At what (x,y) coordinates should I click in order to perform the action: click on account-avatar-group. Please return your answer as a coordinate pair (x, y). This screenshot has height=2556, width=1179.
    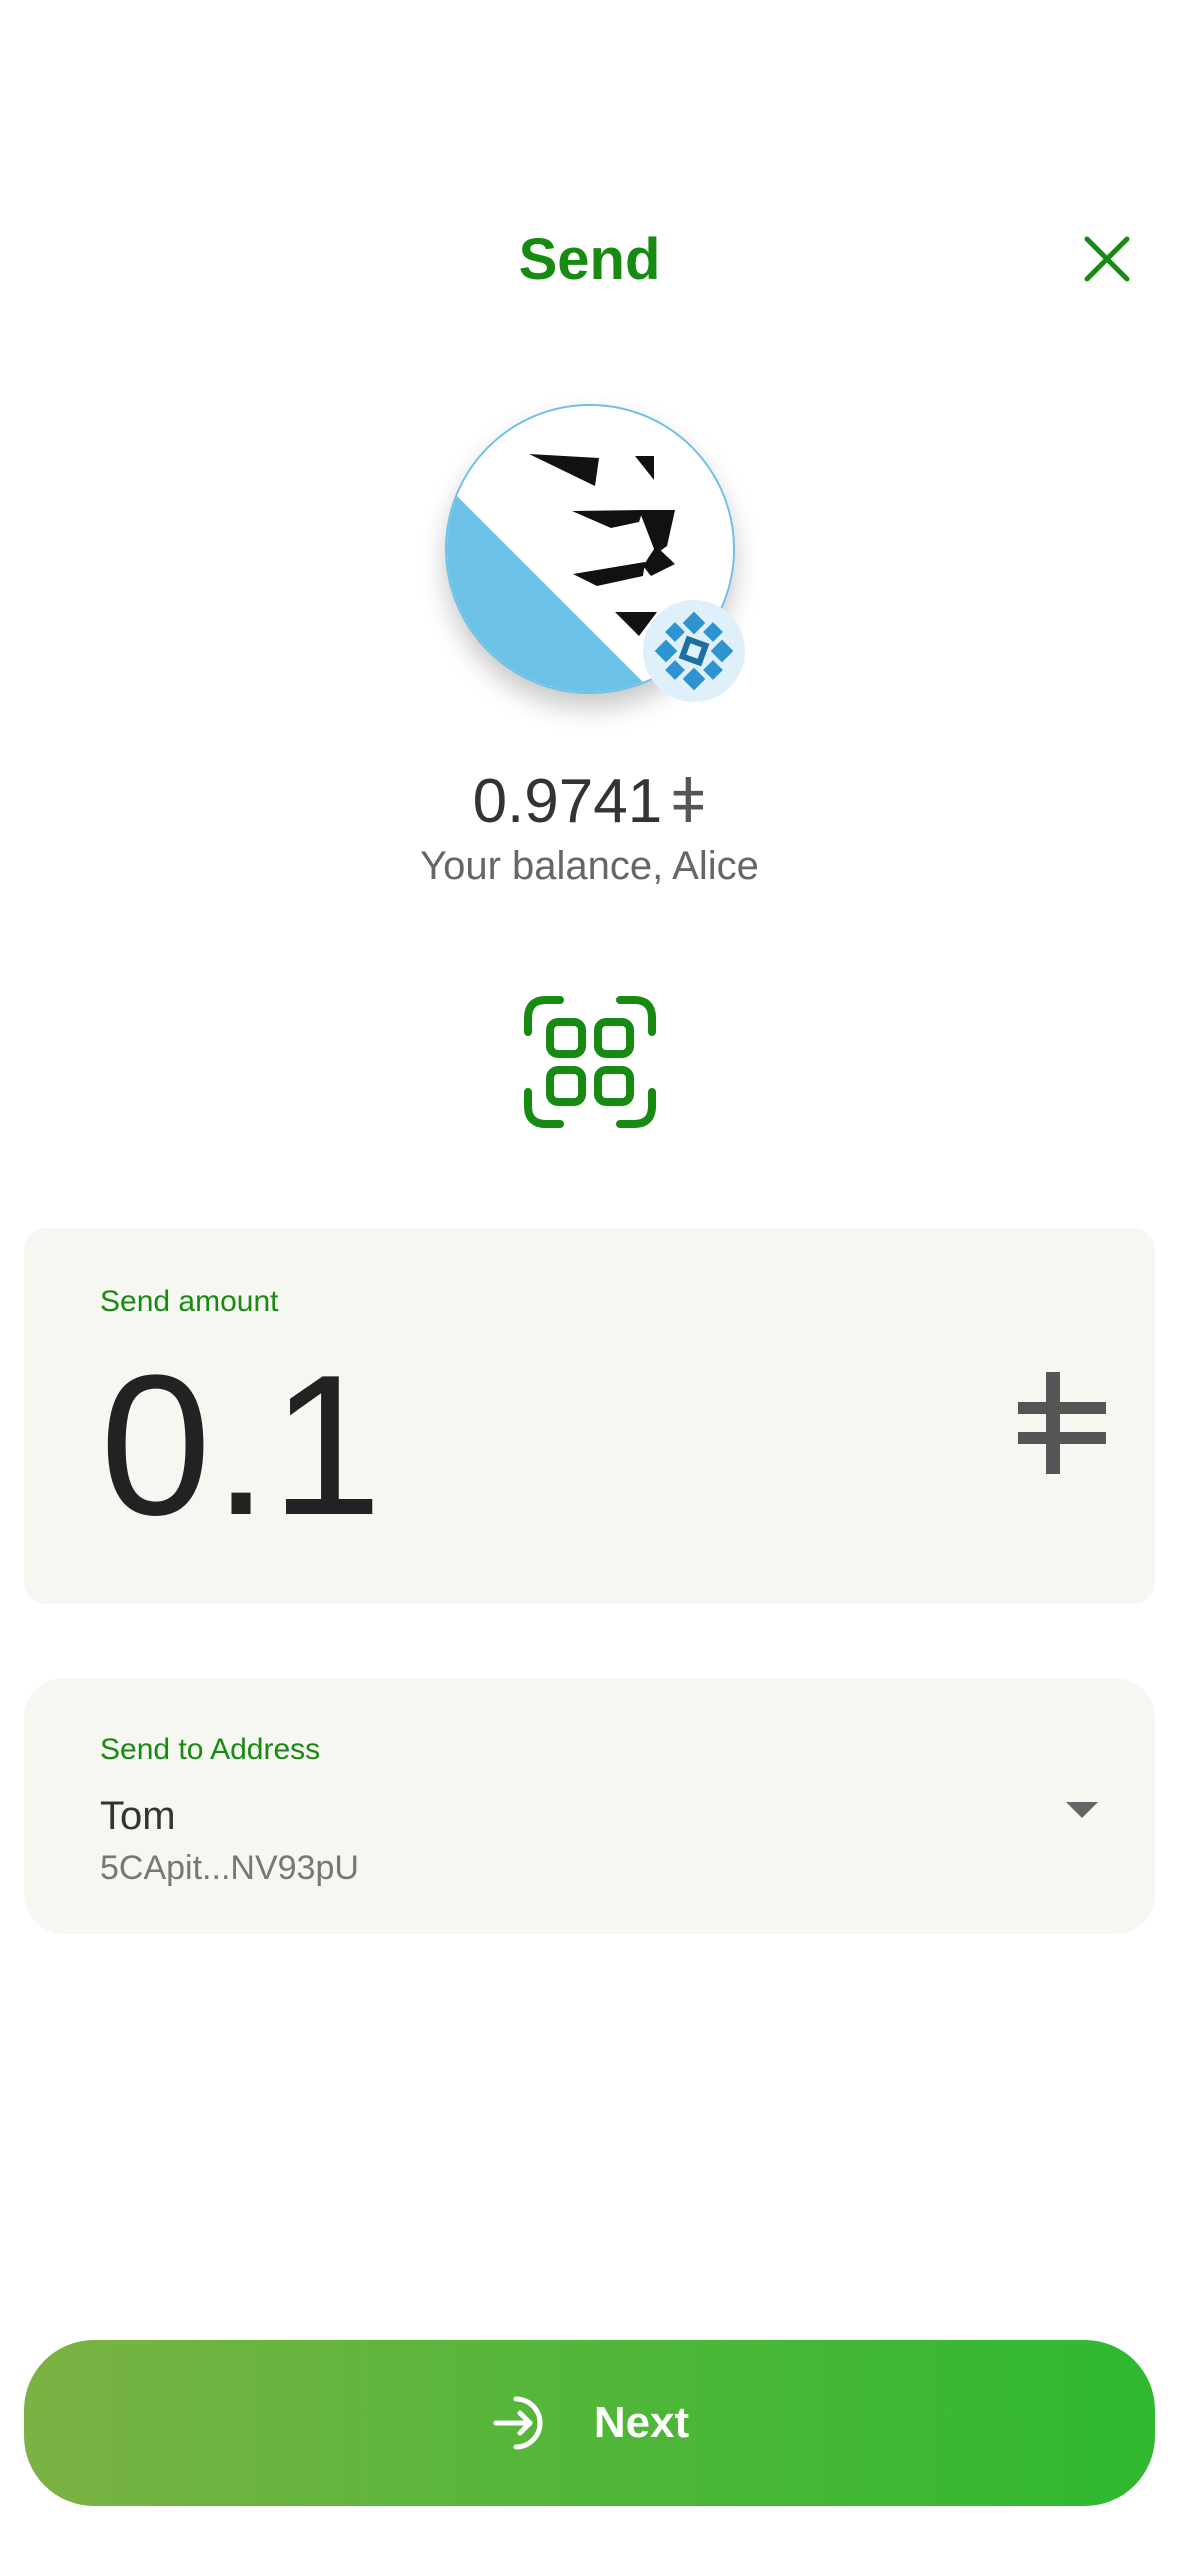
    Looking at the image, I should click on (595, 553).